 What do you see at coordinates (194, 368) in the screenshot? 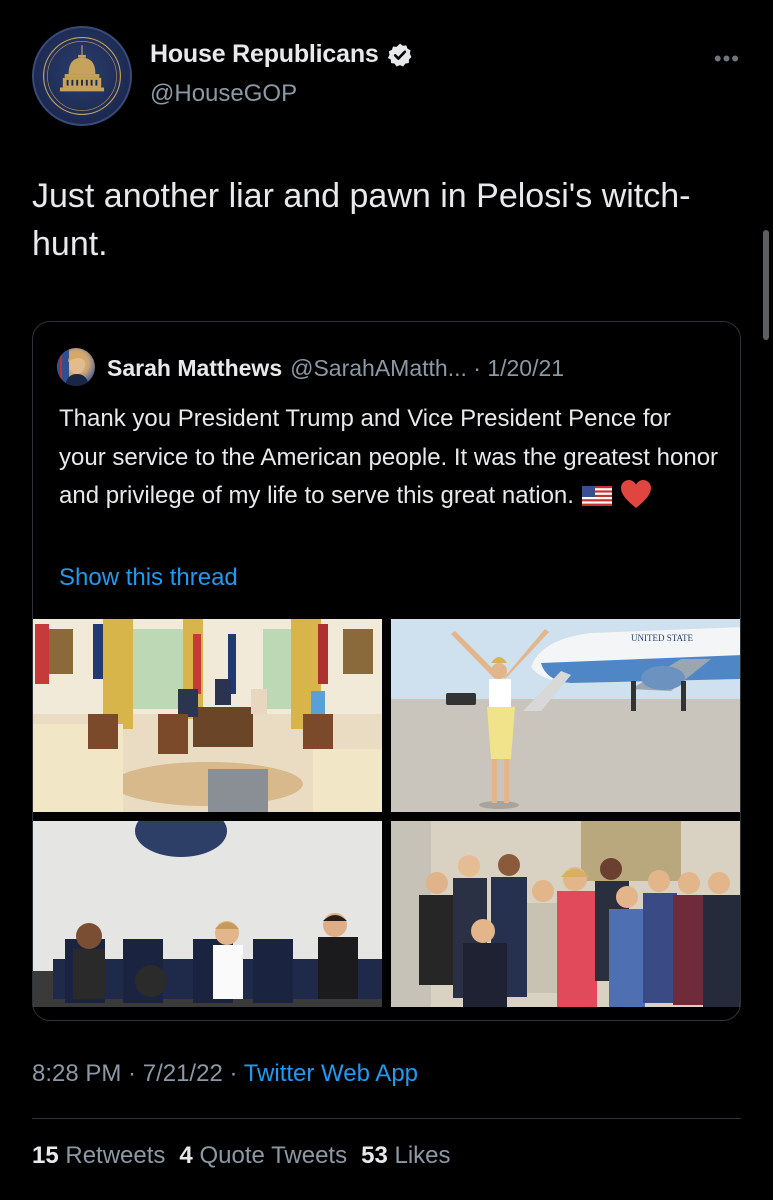
I see `quoted-author-name: Sarah Matthews` at bounding box center [194, 368].